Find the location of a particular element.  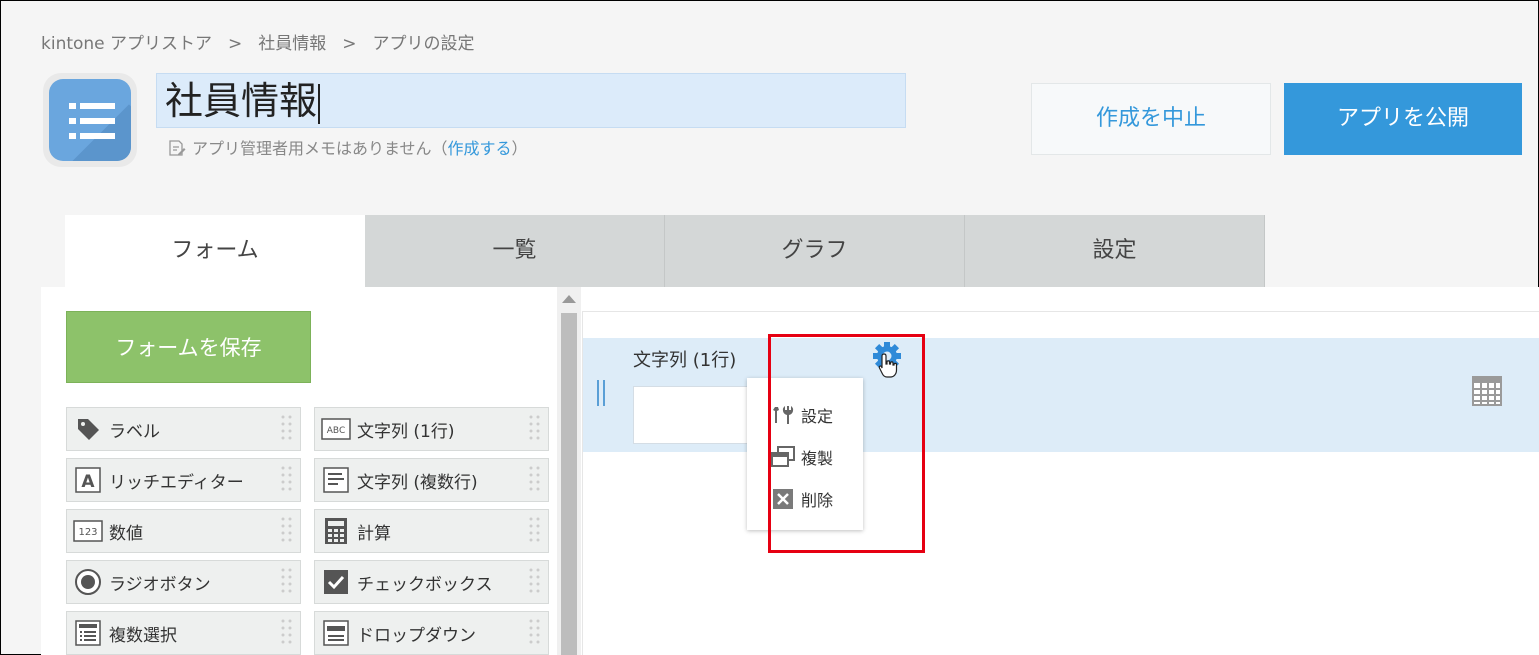

svg-text: A is located at coordinates (88, 482).